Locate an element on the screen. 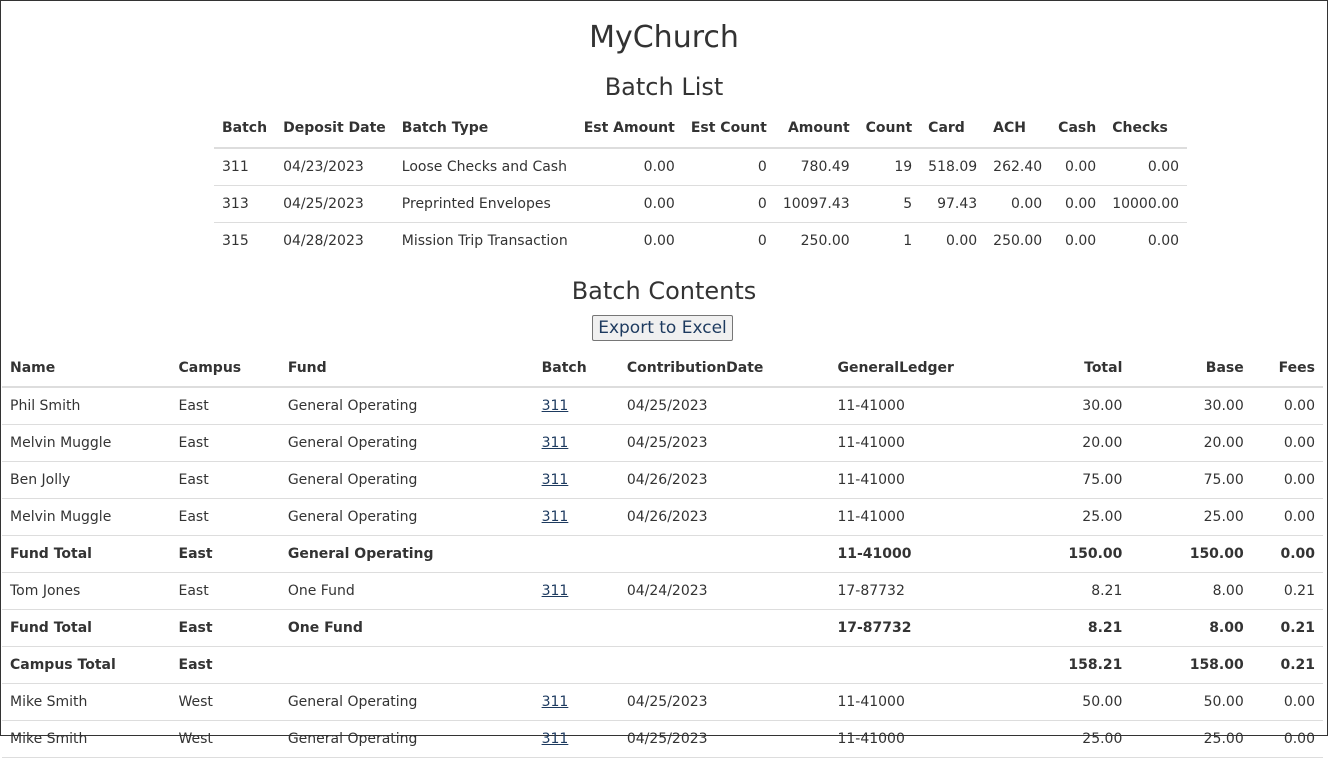 Image resolution: width=1328 pixels, height=758 pixels. cell-deposit-date: 04/25/2023 is located at coordinates (334, 204).